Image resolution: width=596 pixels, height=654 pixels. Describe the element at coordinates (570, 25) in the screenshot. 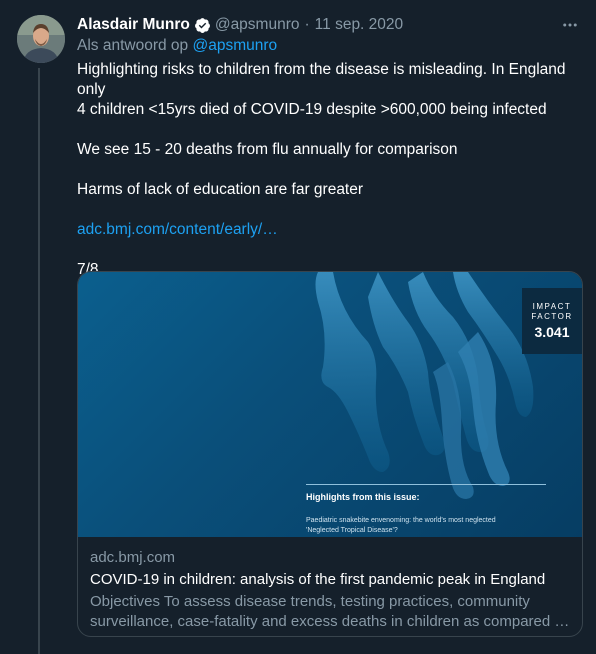

I see `more-options-icon` at that location.